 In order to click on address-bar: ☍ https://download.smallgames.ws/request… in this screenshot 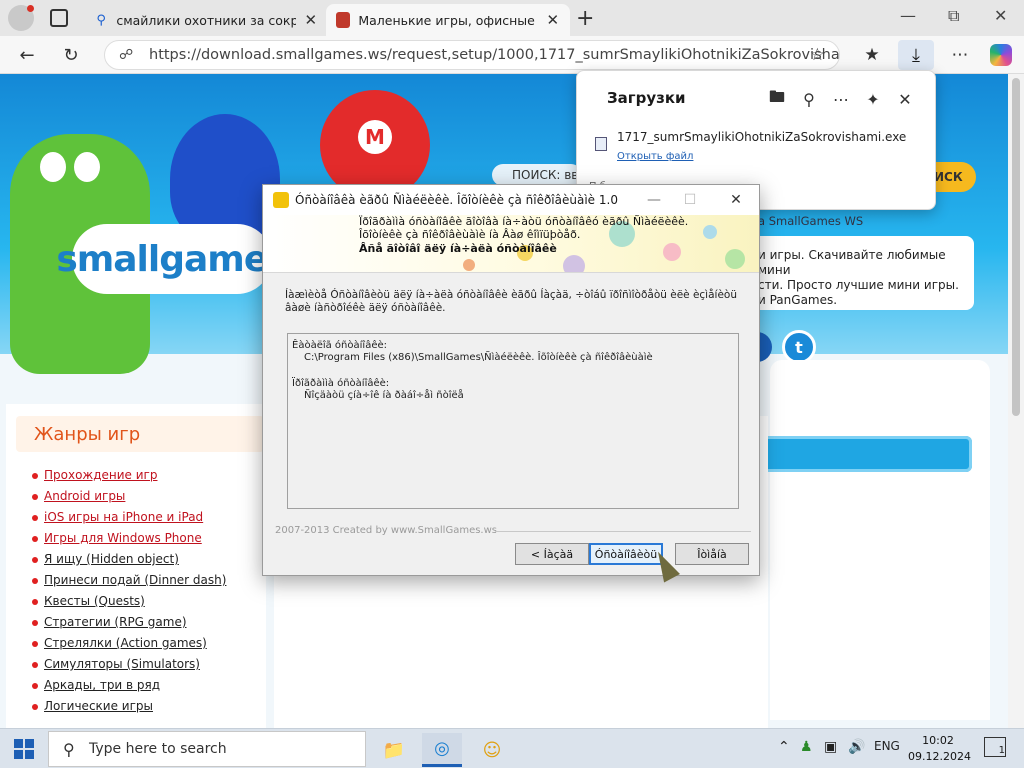, I will do `click(472, 55)`.